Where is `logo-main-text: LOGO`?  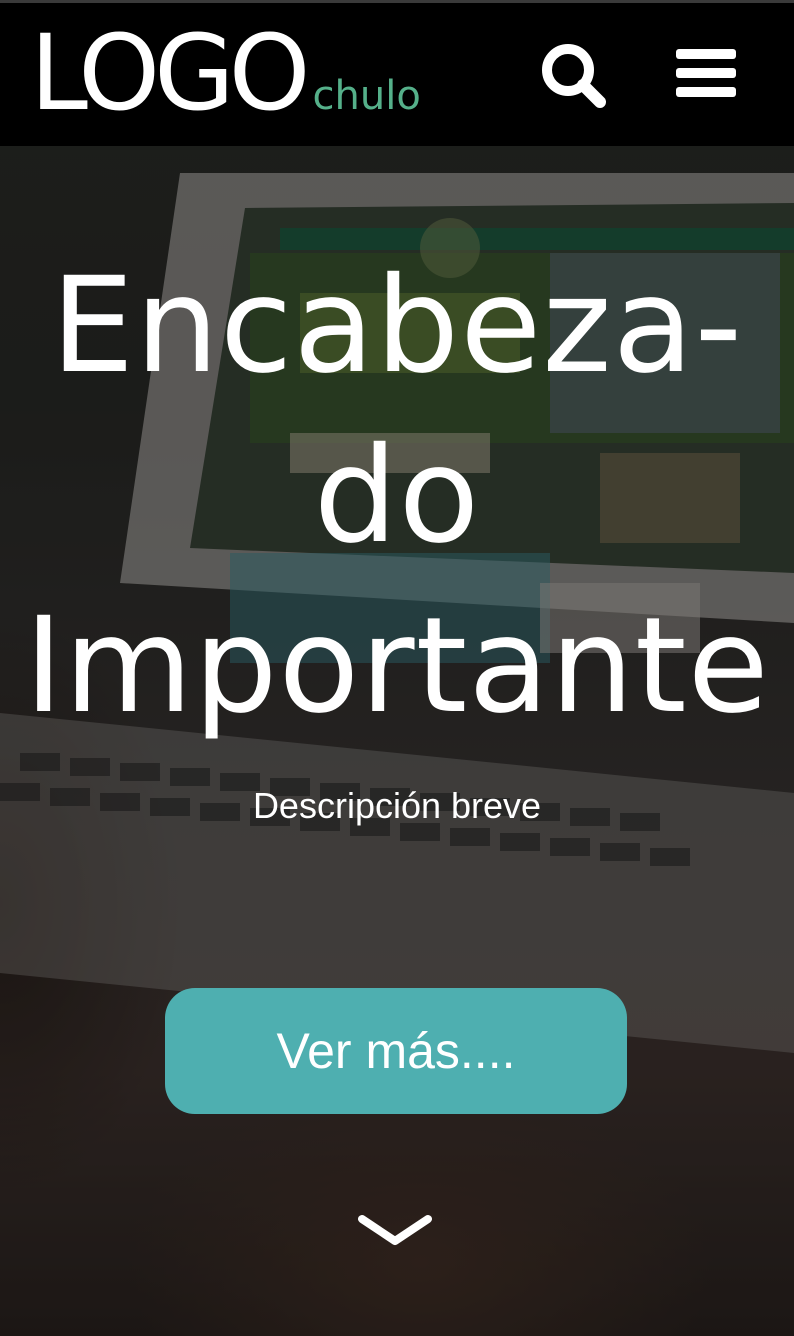 logo-main-text: LOGO is located at coordinates (170, 73).